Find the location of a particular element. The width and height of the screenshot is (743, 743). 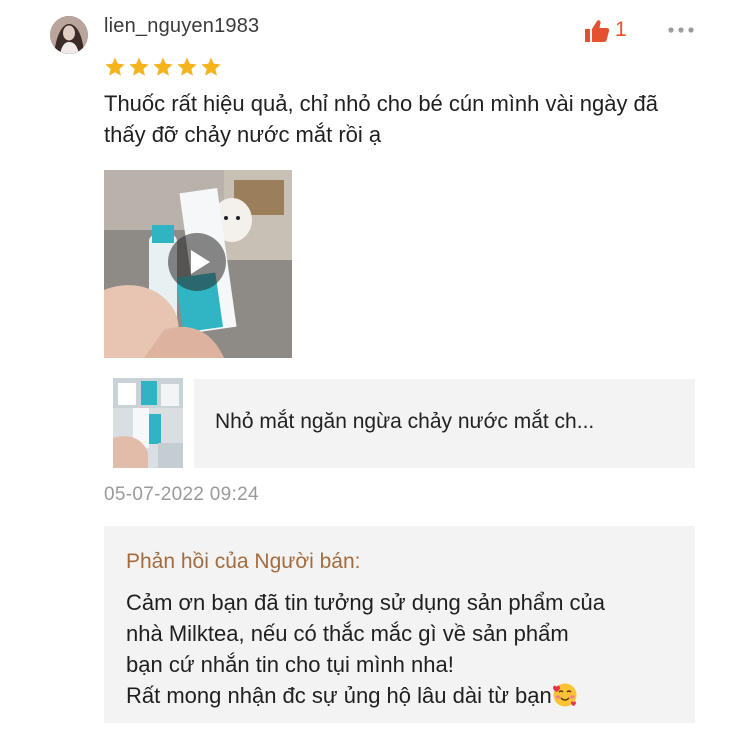

review-timestamp: 05-07-2022 09:24 is located at coordinates (181, 494).